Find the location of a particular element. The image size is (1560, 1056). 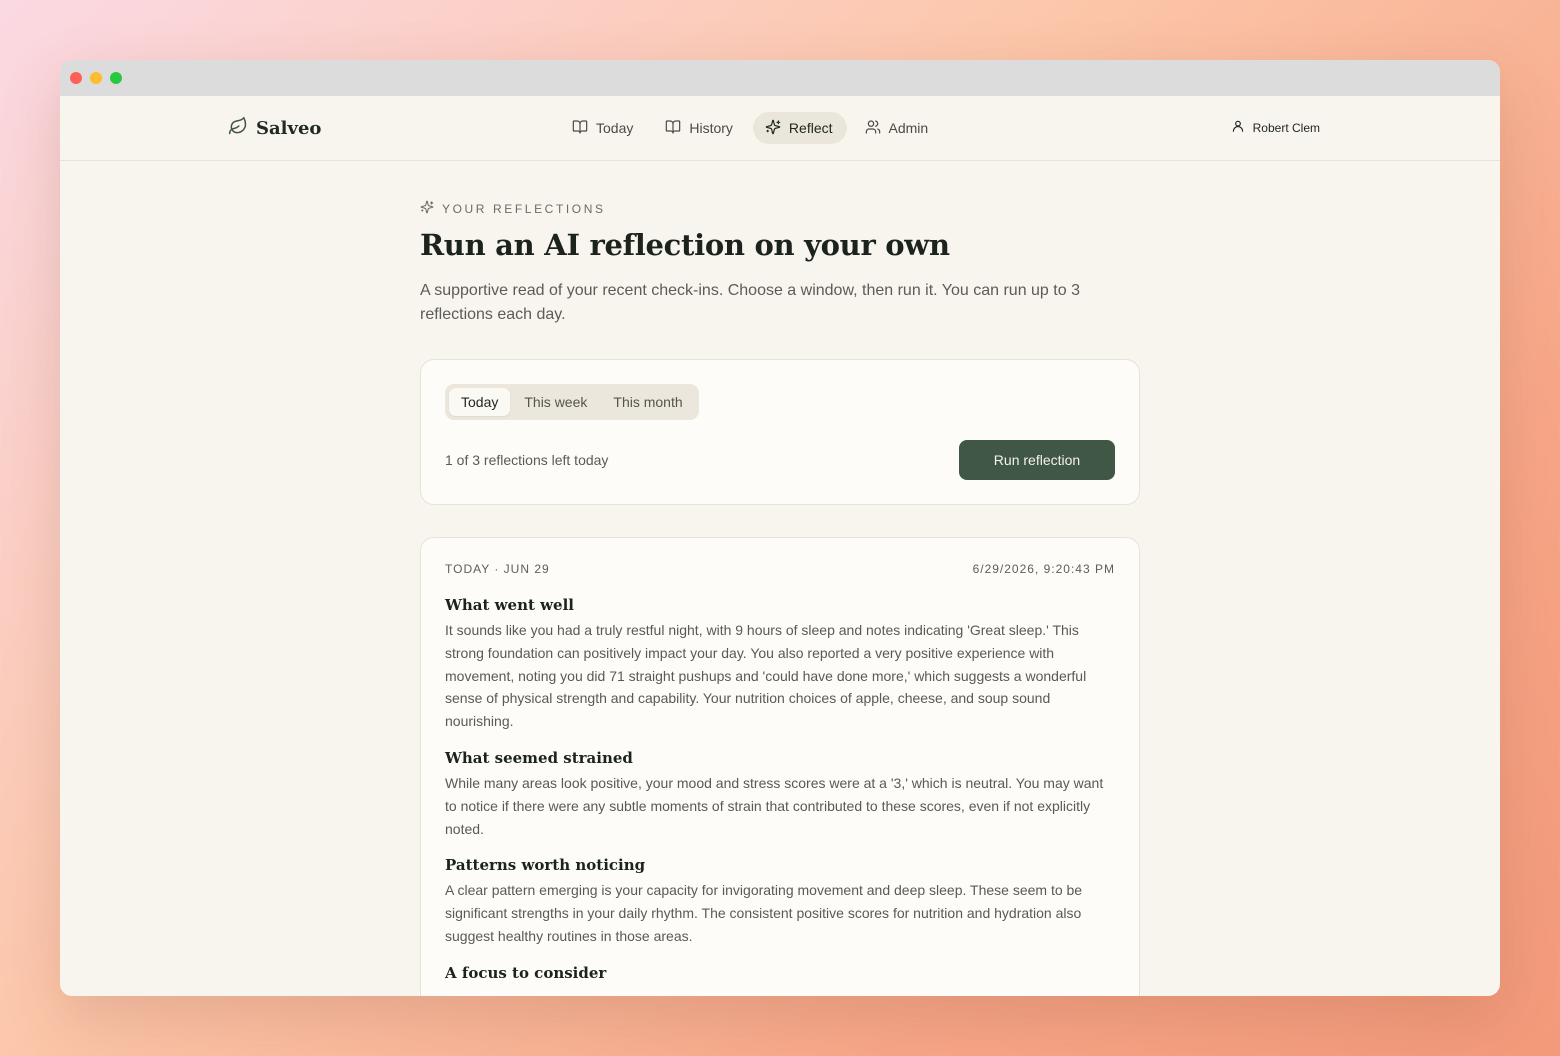

section-title: A focus to consider is located at coordinates (526, 972).